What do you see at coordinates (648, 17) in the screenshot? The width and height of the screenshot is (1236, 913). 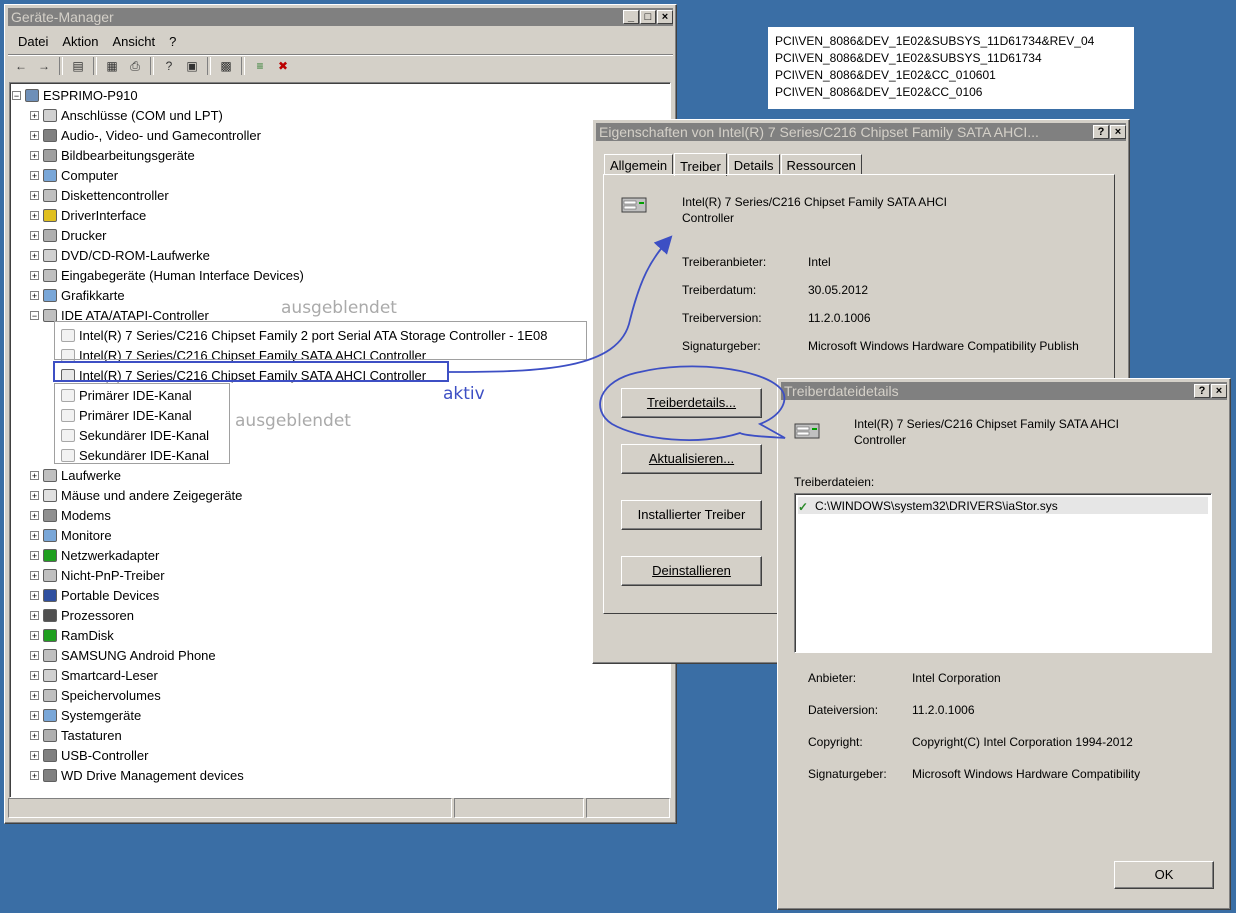 I see `maximize-button: □` at bounding box center [648, 17].